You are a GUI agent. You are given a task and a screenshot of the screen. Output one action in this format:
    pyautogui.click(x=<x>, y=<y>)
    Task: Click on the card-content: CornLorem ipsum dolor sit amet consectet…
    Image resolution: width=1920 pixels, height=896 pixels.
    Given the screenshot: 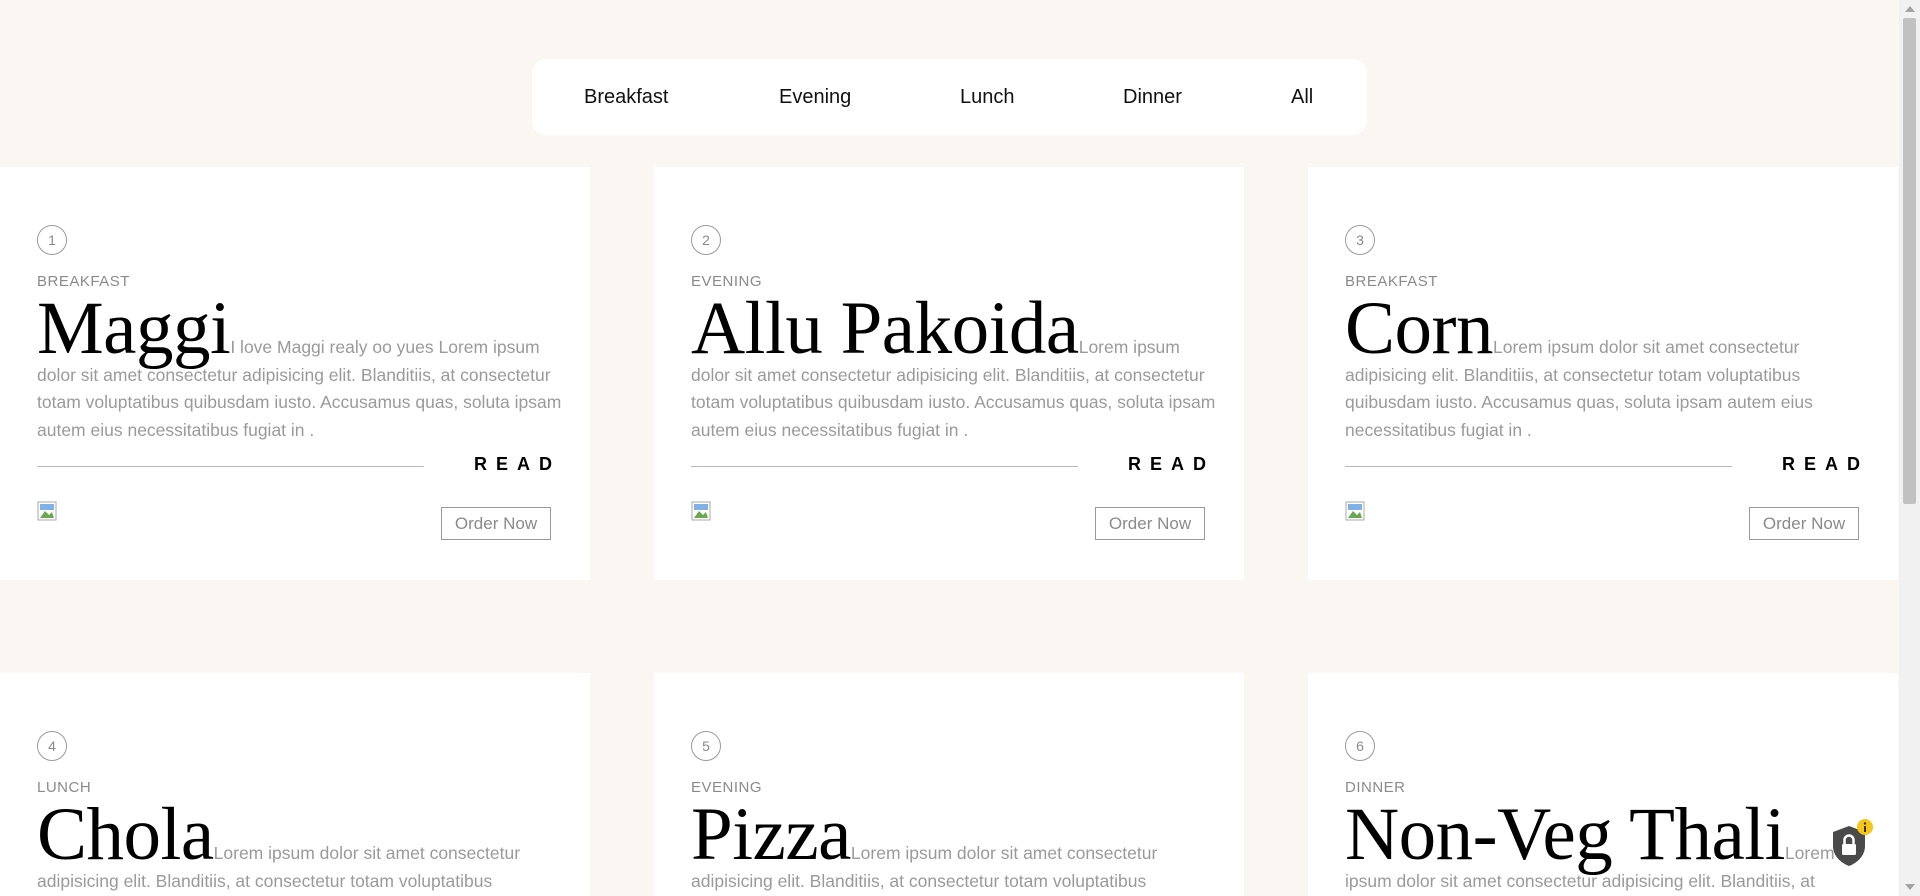 What is the action you would take?
    pyautogui.click(x=1609, y=367)
    